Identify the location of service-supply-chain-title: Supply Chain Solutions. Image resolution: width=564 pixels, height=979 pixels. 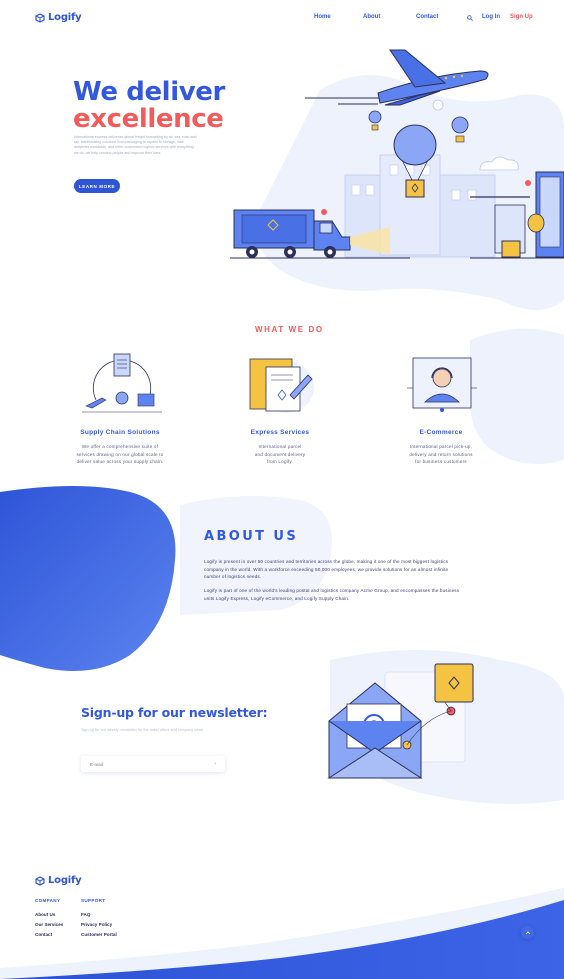
(120, 432).